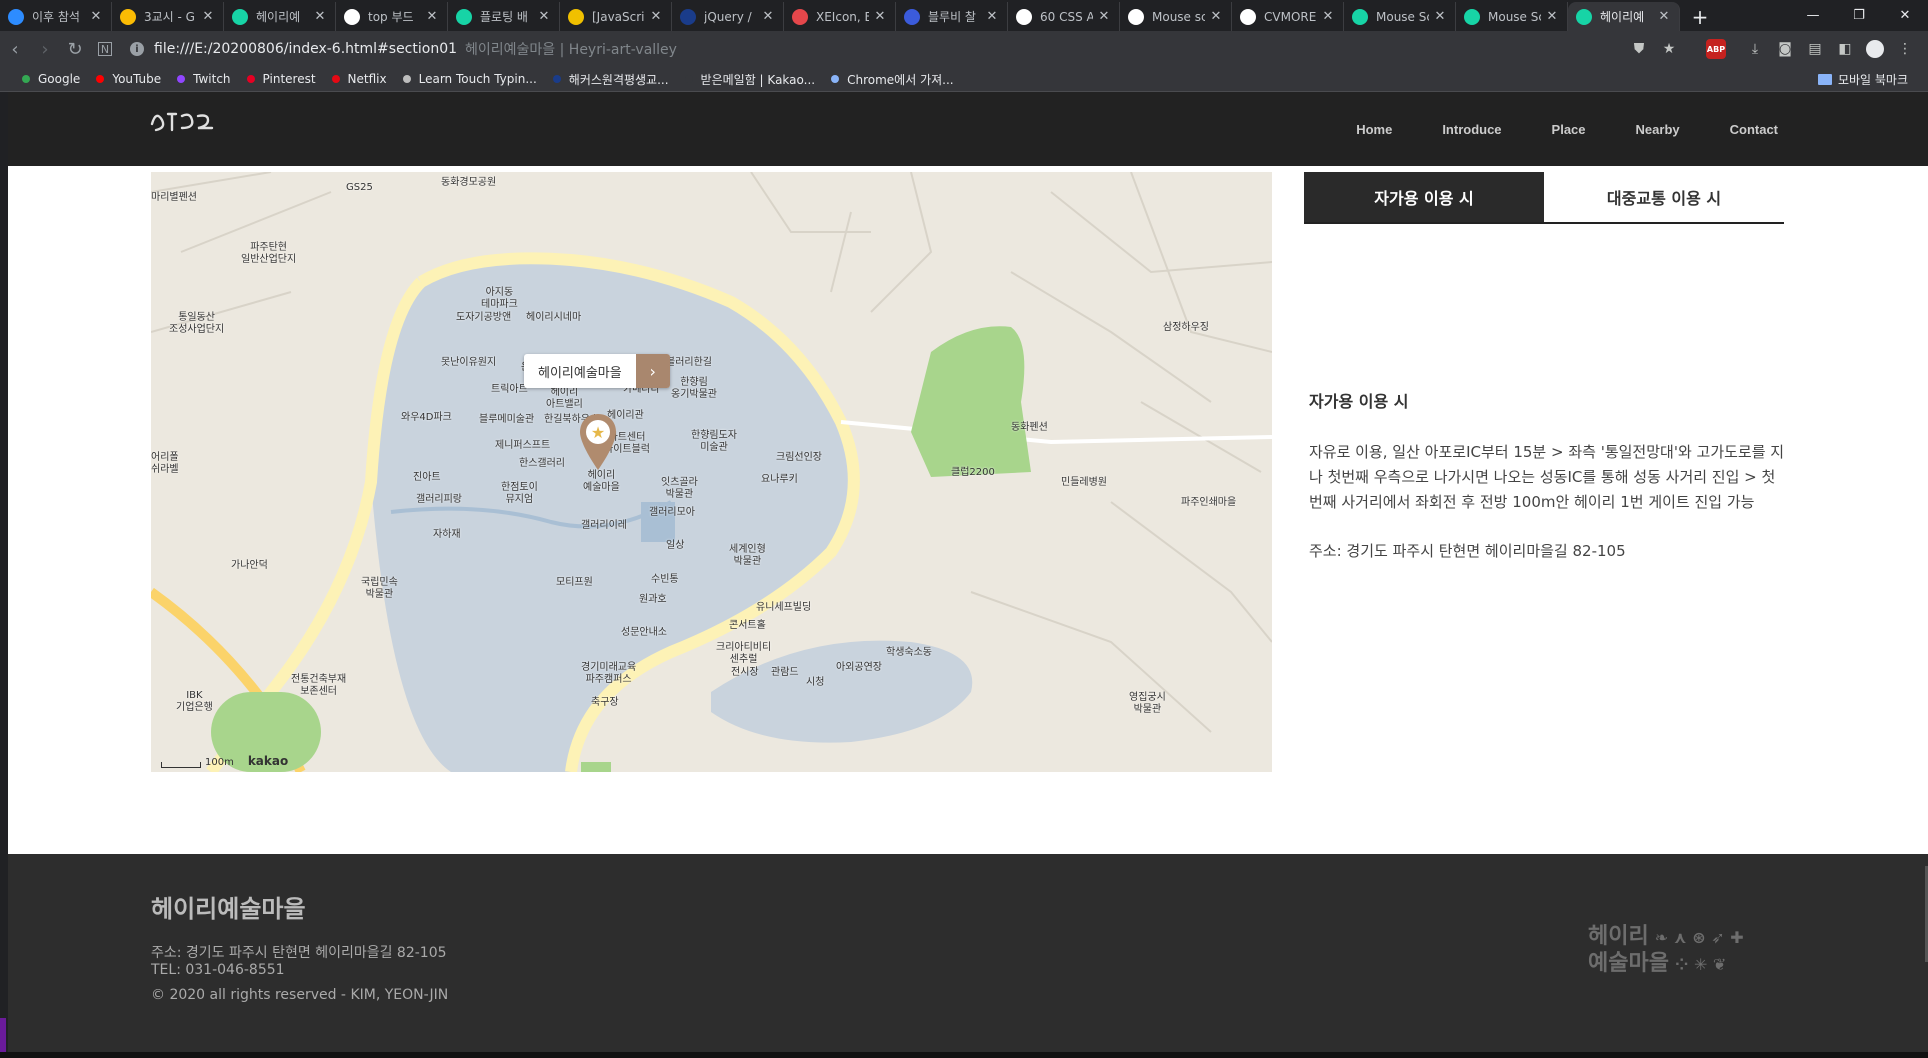 Image resolution: width=1928 pixels, height=1058 pixels. I want to click on camera-icon: ◙, so click(1785, 49).